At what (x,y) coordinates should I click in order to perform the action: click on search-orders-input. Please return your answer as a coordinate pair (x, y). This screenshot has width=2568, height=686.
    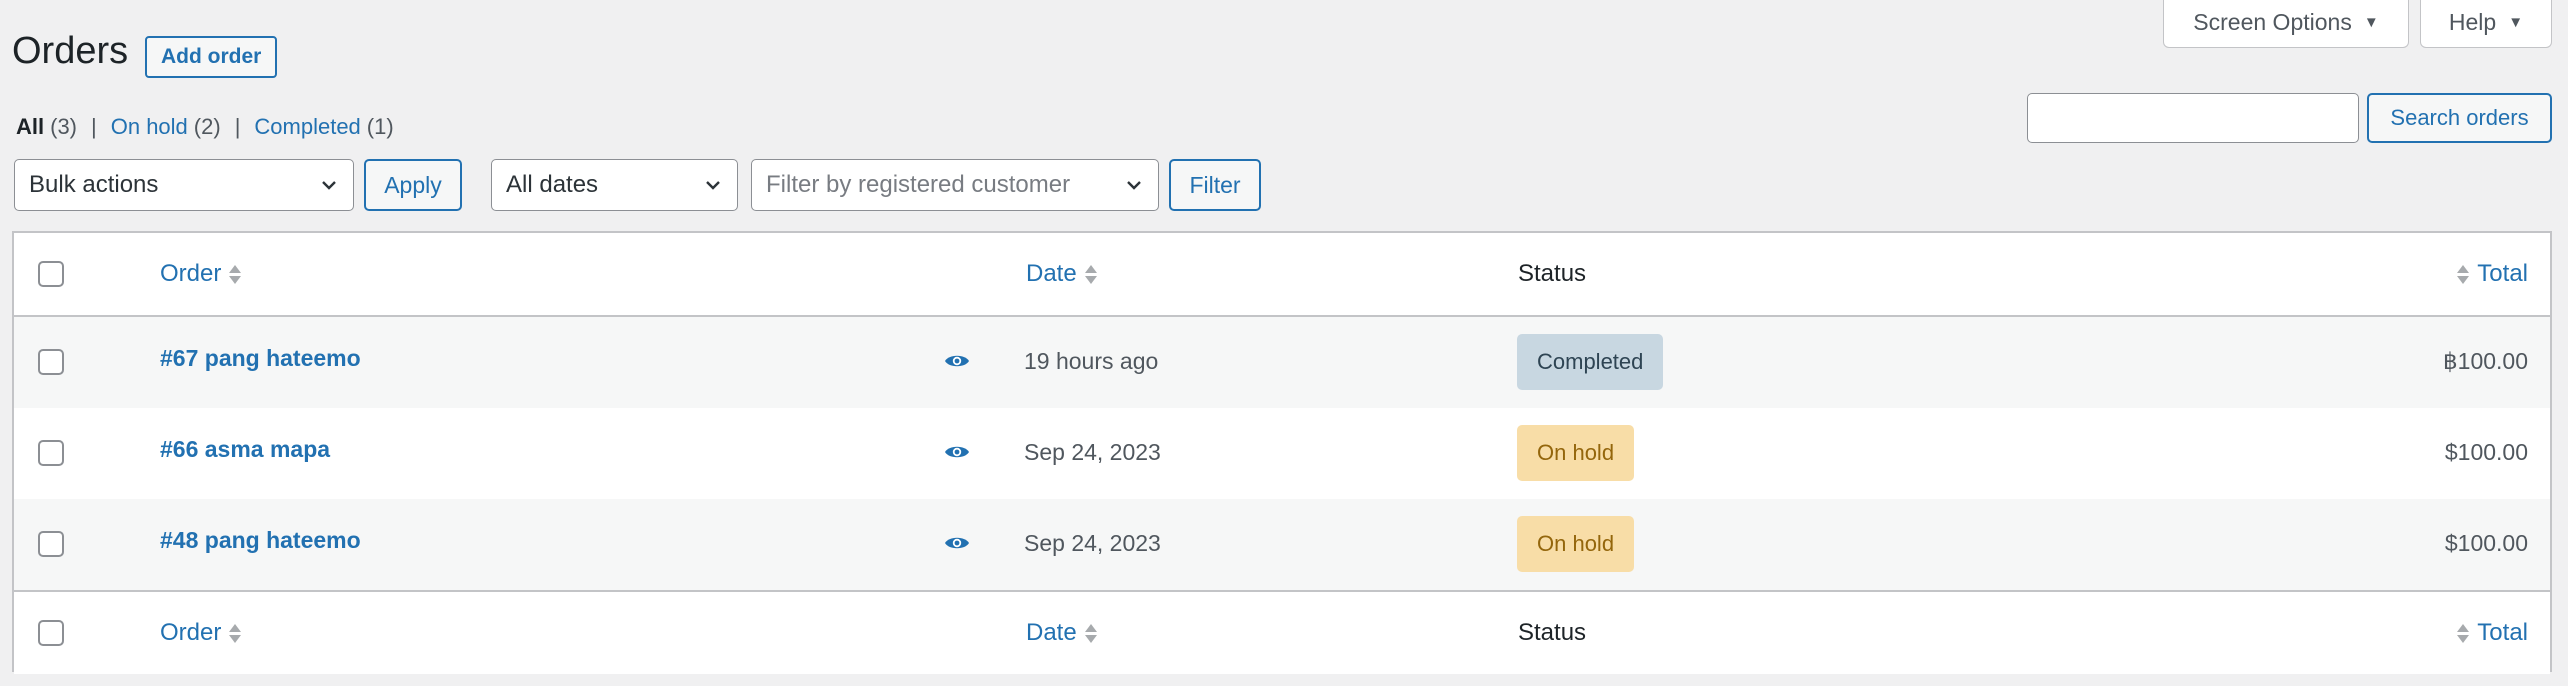
    Looking at the image, I should click on (2193, 118).